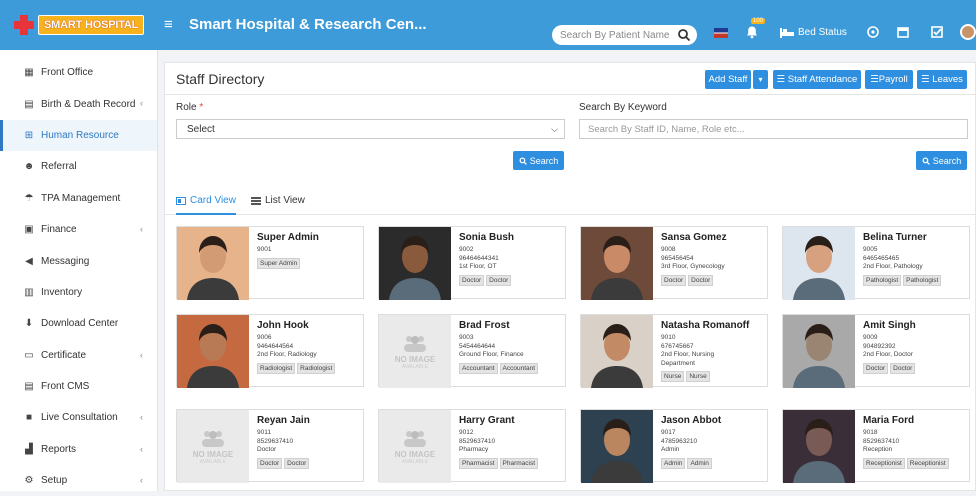  I want to click on sidebar-item: ⊞ Human Resource, so click(78, 135).